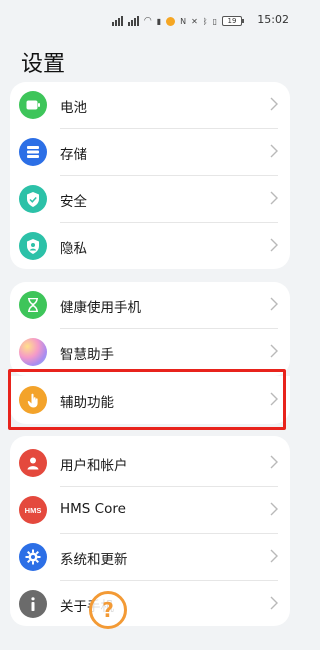  I want to click on page-title: 设置, so click(43, 64).